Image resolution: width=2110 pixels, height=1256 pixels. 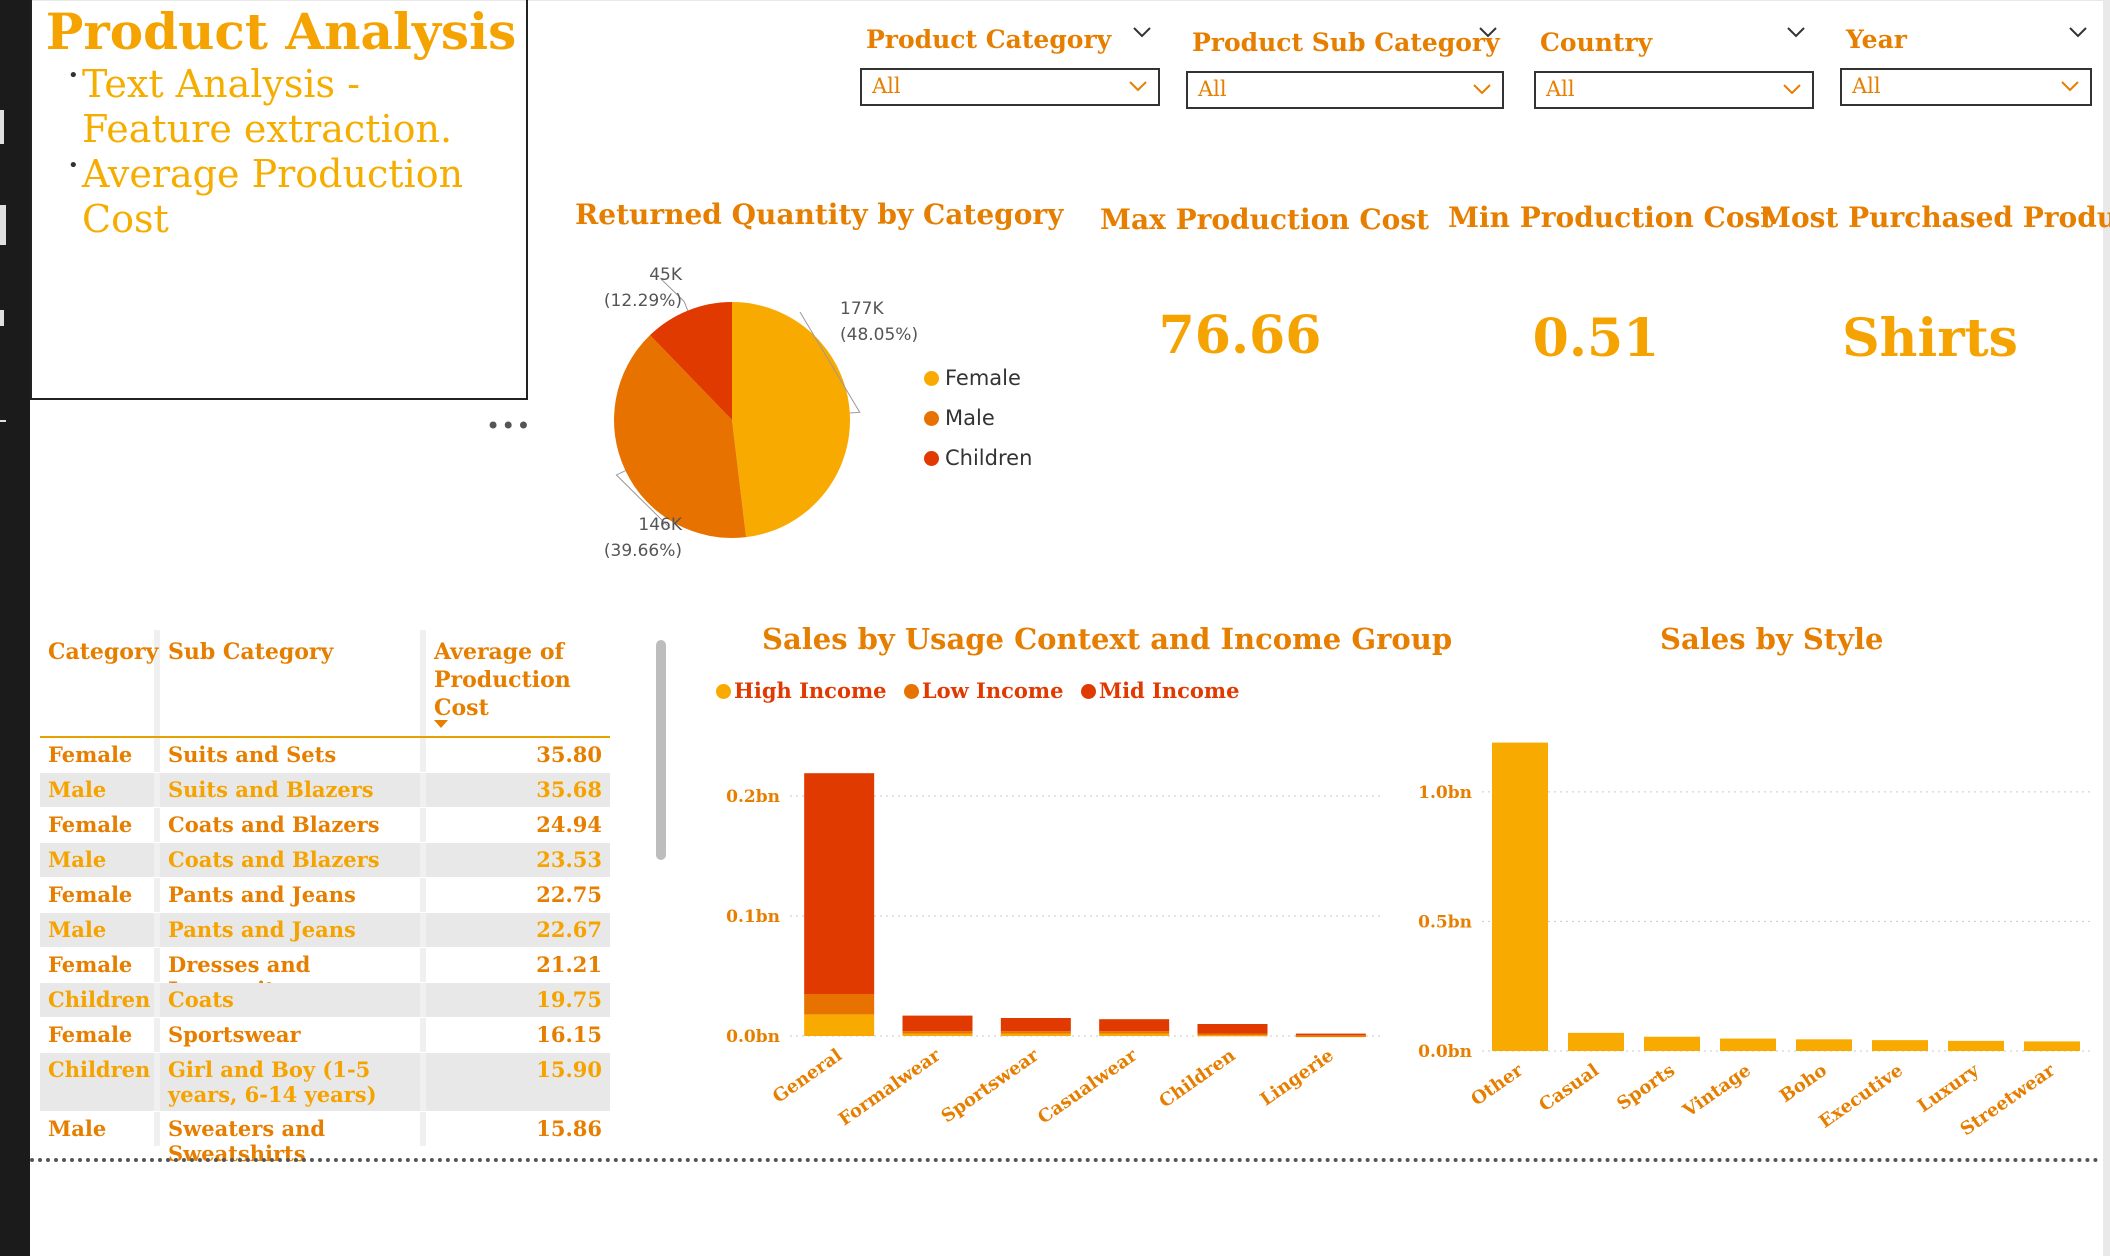 What do you see at coordinates (937, 1023) in the screenshot?
I see `bar-formalwear-mid-income` at bounding box center [937, 1023].